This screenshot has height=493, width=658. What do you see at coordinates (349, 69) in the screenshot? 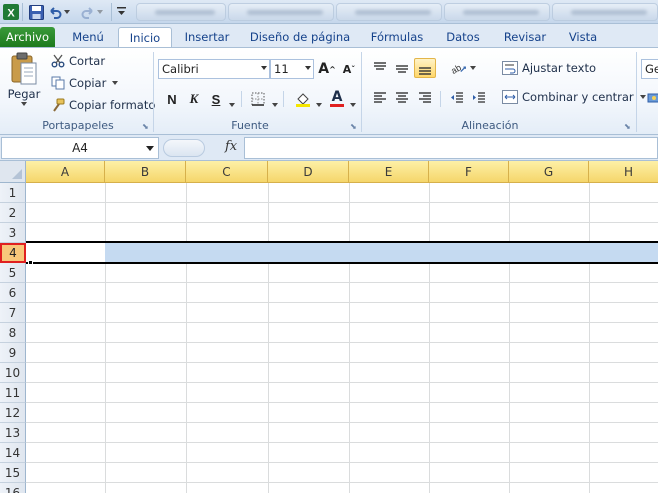
I see `shrink-font-icon: Aˇ` at bounding box center [349, 69].